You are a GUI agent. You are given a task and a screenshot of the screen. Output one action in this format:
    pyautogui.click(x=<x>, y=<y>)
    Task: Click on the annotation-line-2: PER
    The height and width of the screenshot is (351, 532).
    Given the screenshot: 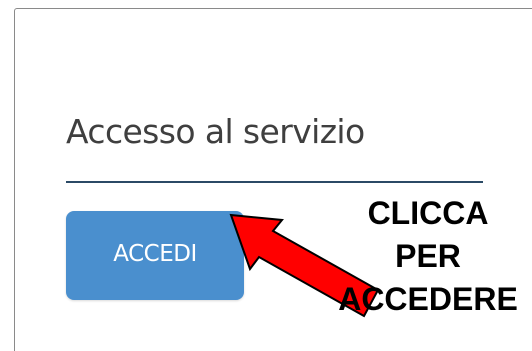 What is the action you would take?
    pyautogui.click(x=428, y=256)
    